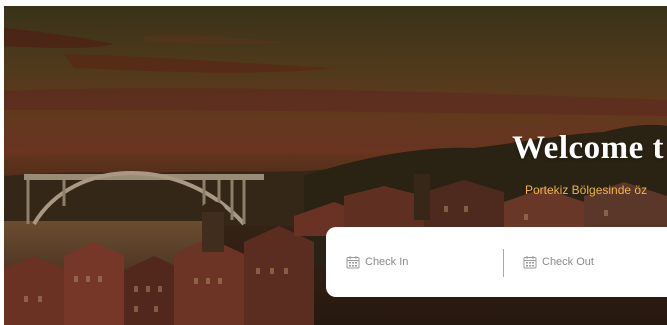  Describe the element at coordinates (568, 262) in the screenshot. I see `check-out-placeholder: Check Out` at that location.